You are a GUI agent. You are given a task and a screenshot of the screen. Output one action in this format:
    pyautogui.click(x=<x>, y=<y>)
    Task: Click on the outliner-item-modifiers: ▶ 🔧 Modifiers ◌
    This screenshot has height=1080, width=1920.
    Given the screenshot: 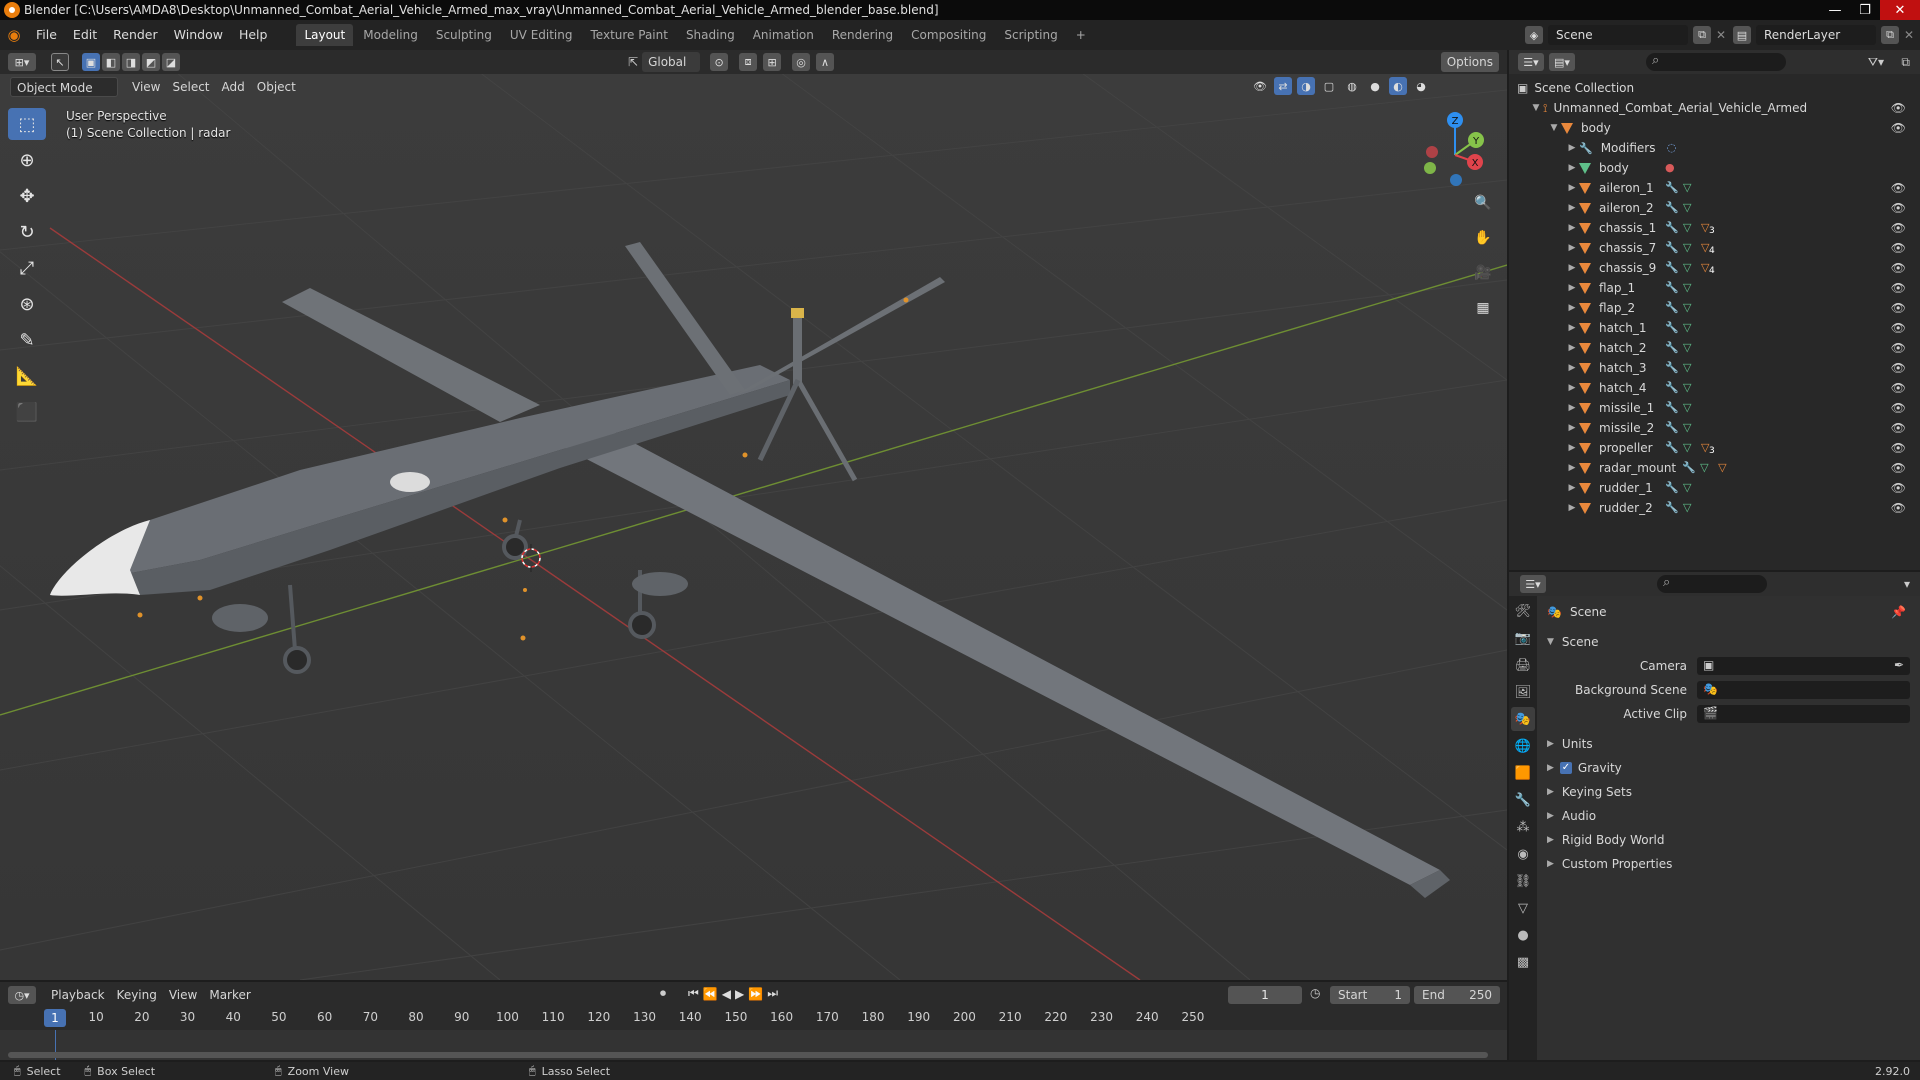 What is the action you would take?
    pyautogui.click(x=1714, y=148)
    